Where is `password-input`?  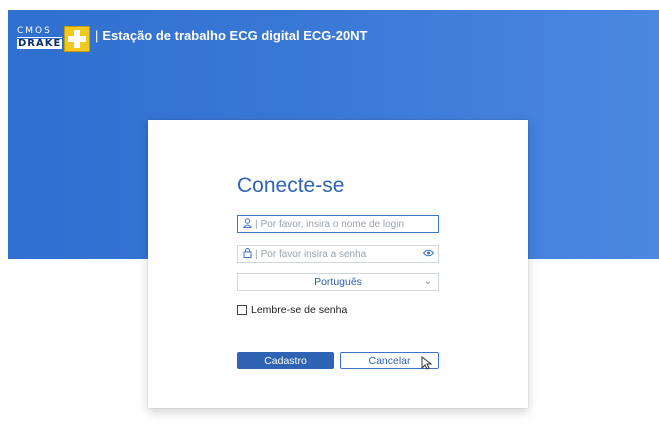
password-input is located at coordinates (340, 254).